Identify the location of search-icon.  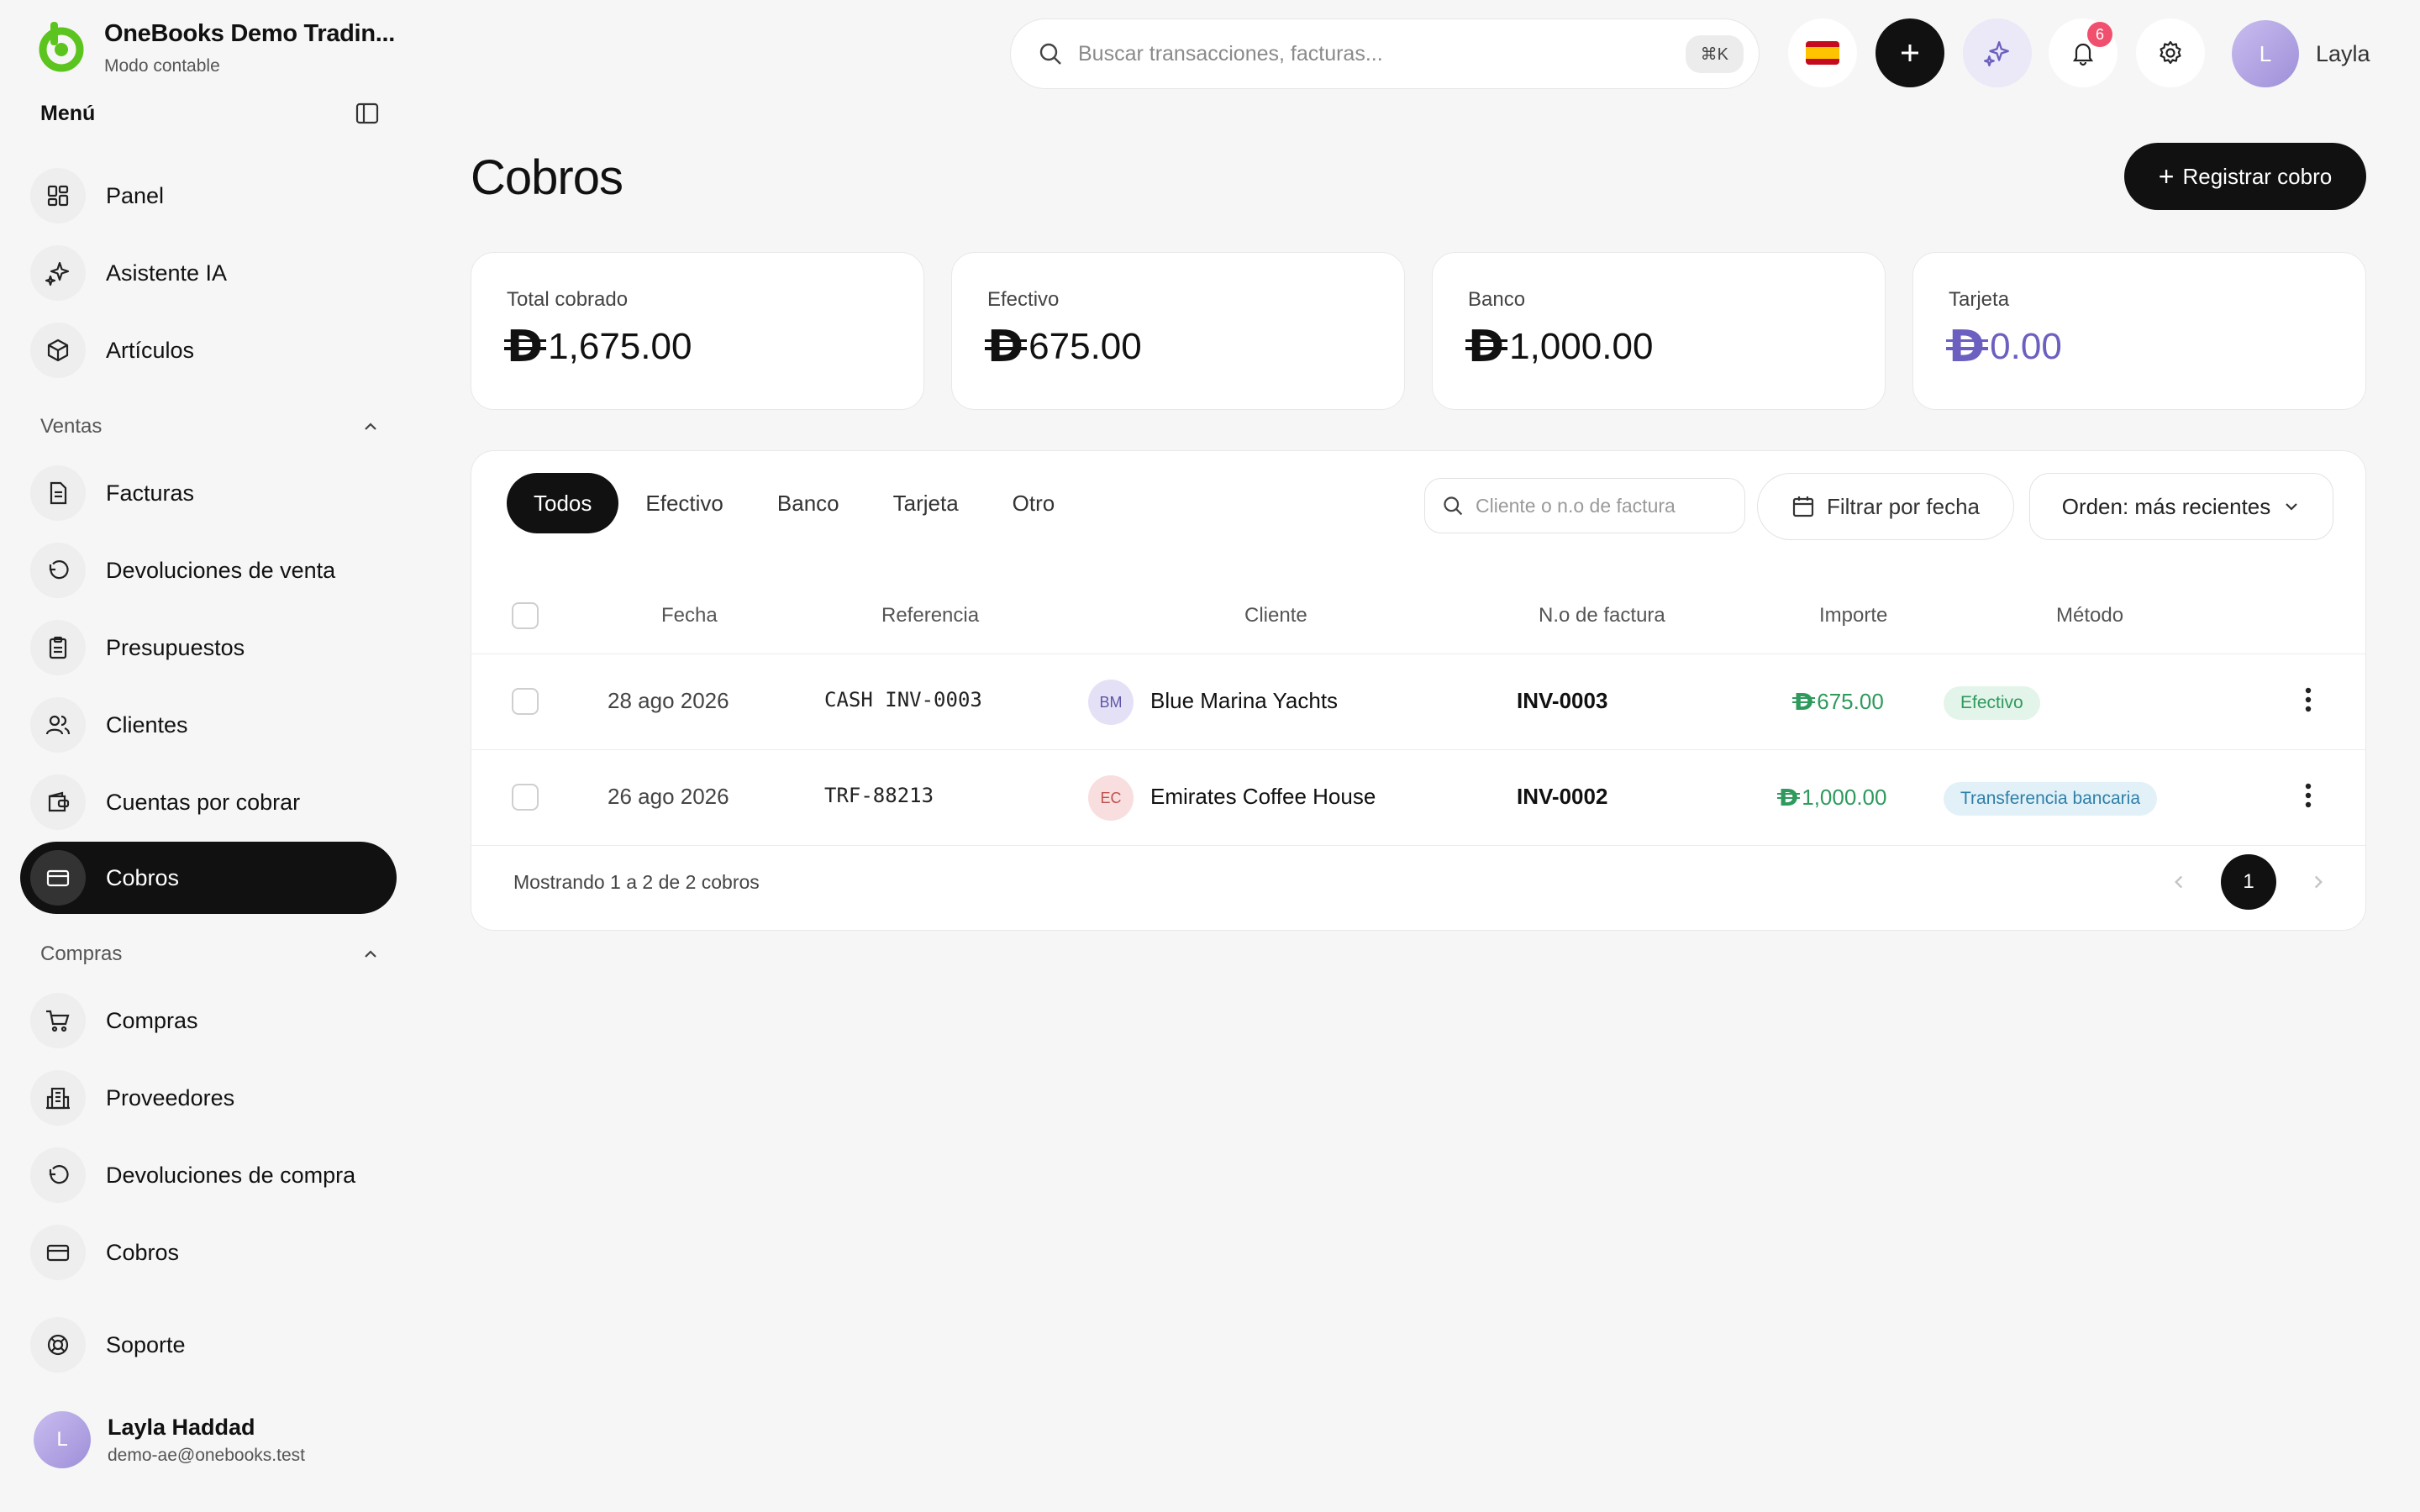
(1050, 54).